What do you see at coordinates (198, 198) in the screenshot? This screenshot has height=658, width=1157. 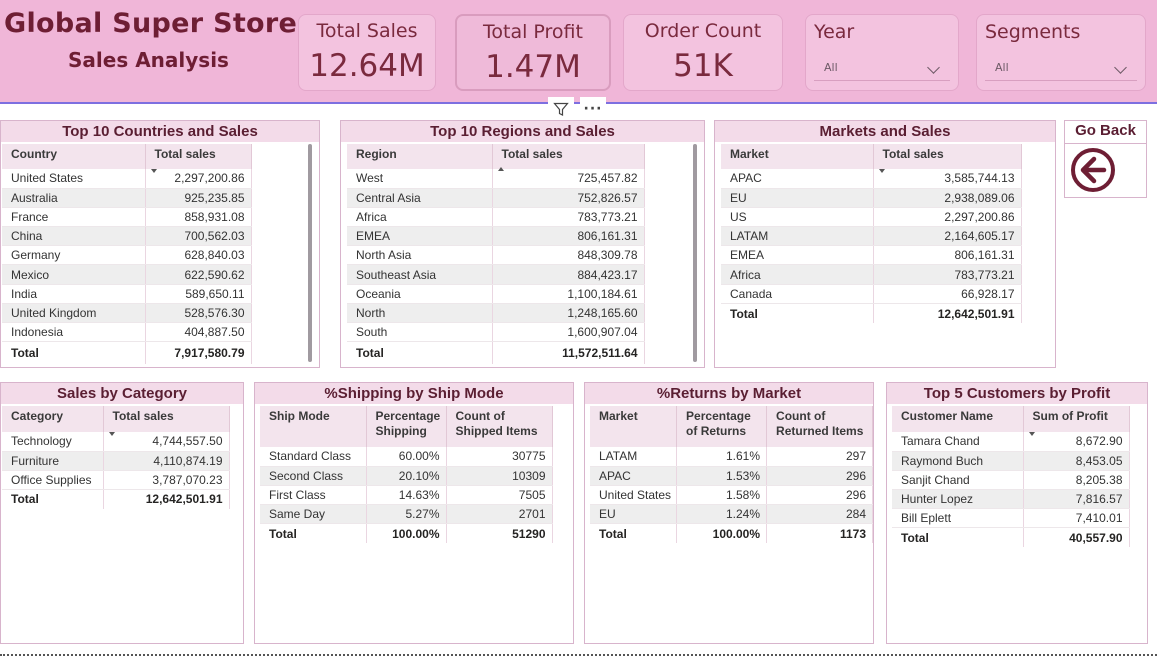 I see `cell: 925,235.85` at bounding box center [198, 198].